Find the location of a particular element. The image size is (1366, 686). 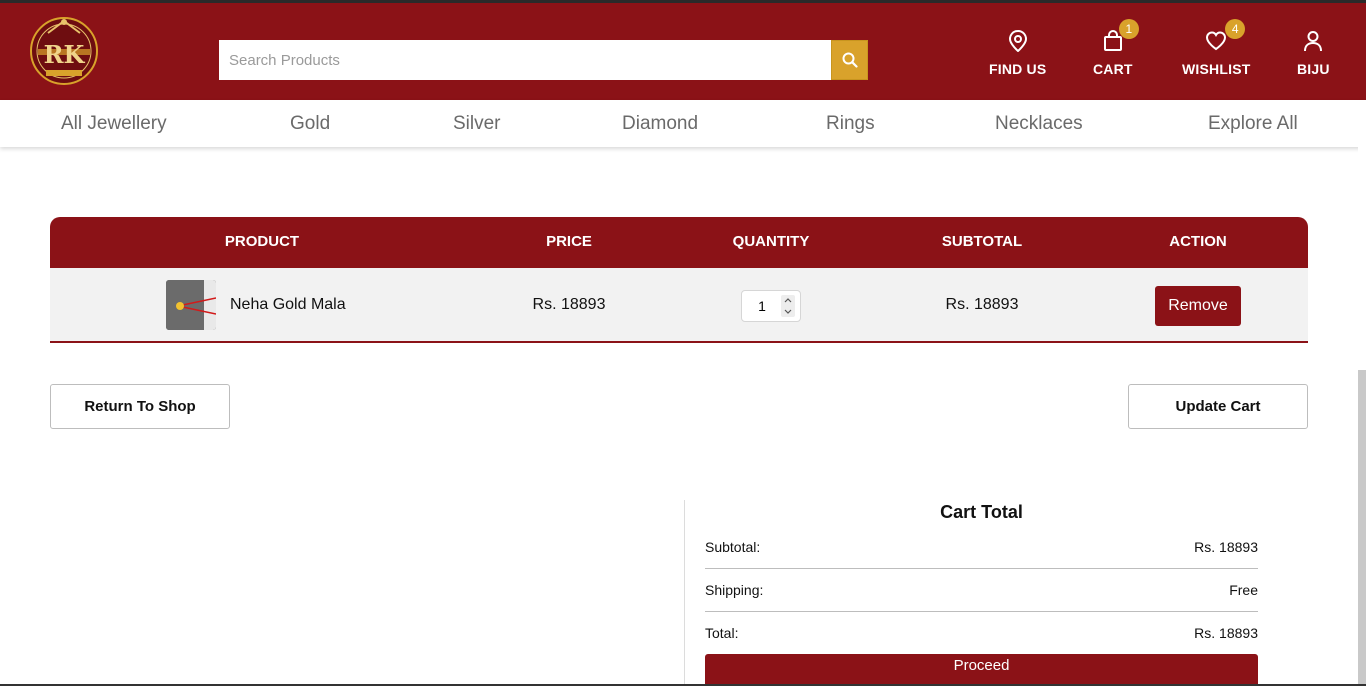

total-value: Rs. 18893 is located at coordinates (1226, 633).